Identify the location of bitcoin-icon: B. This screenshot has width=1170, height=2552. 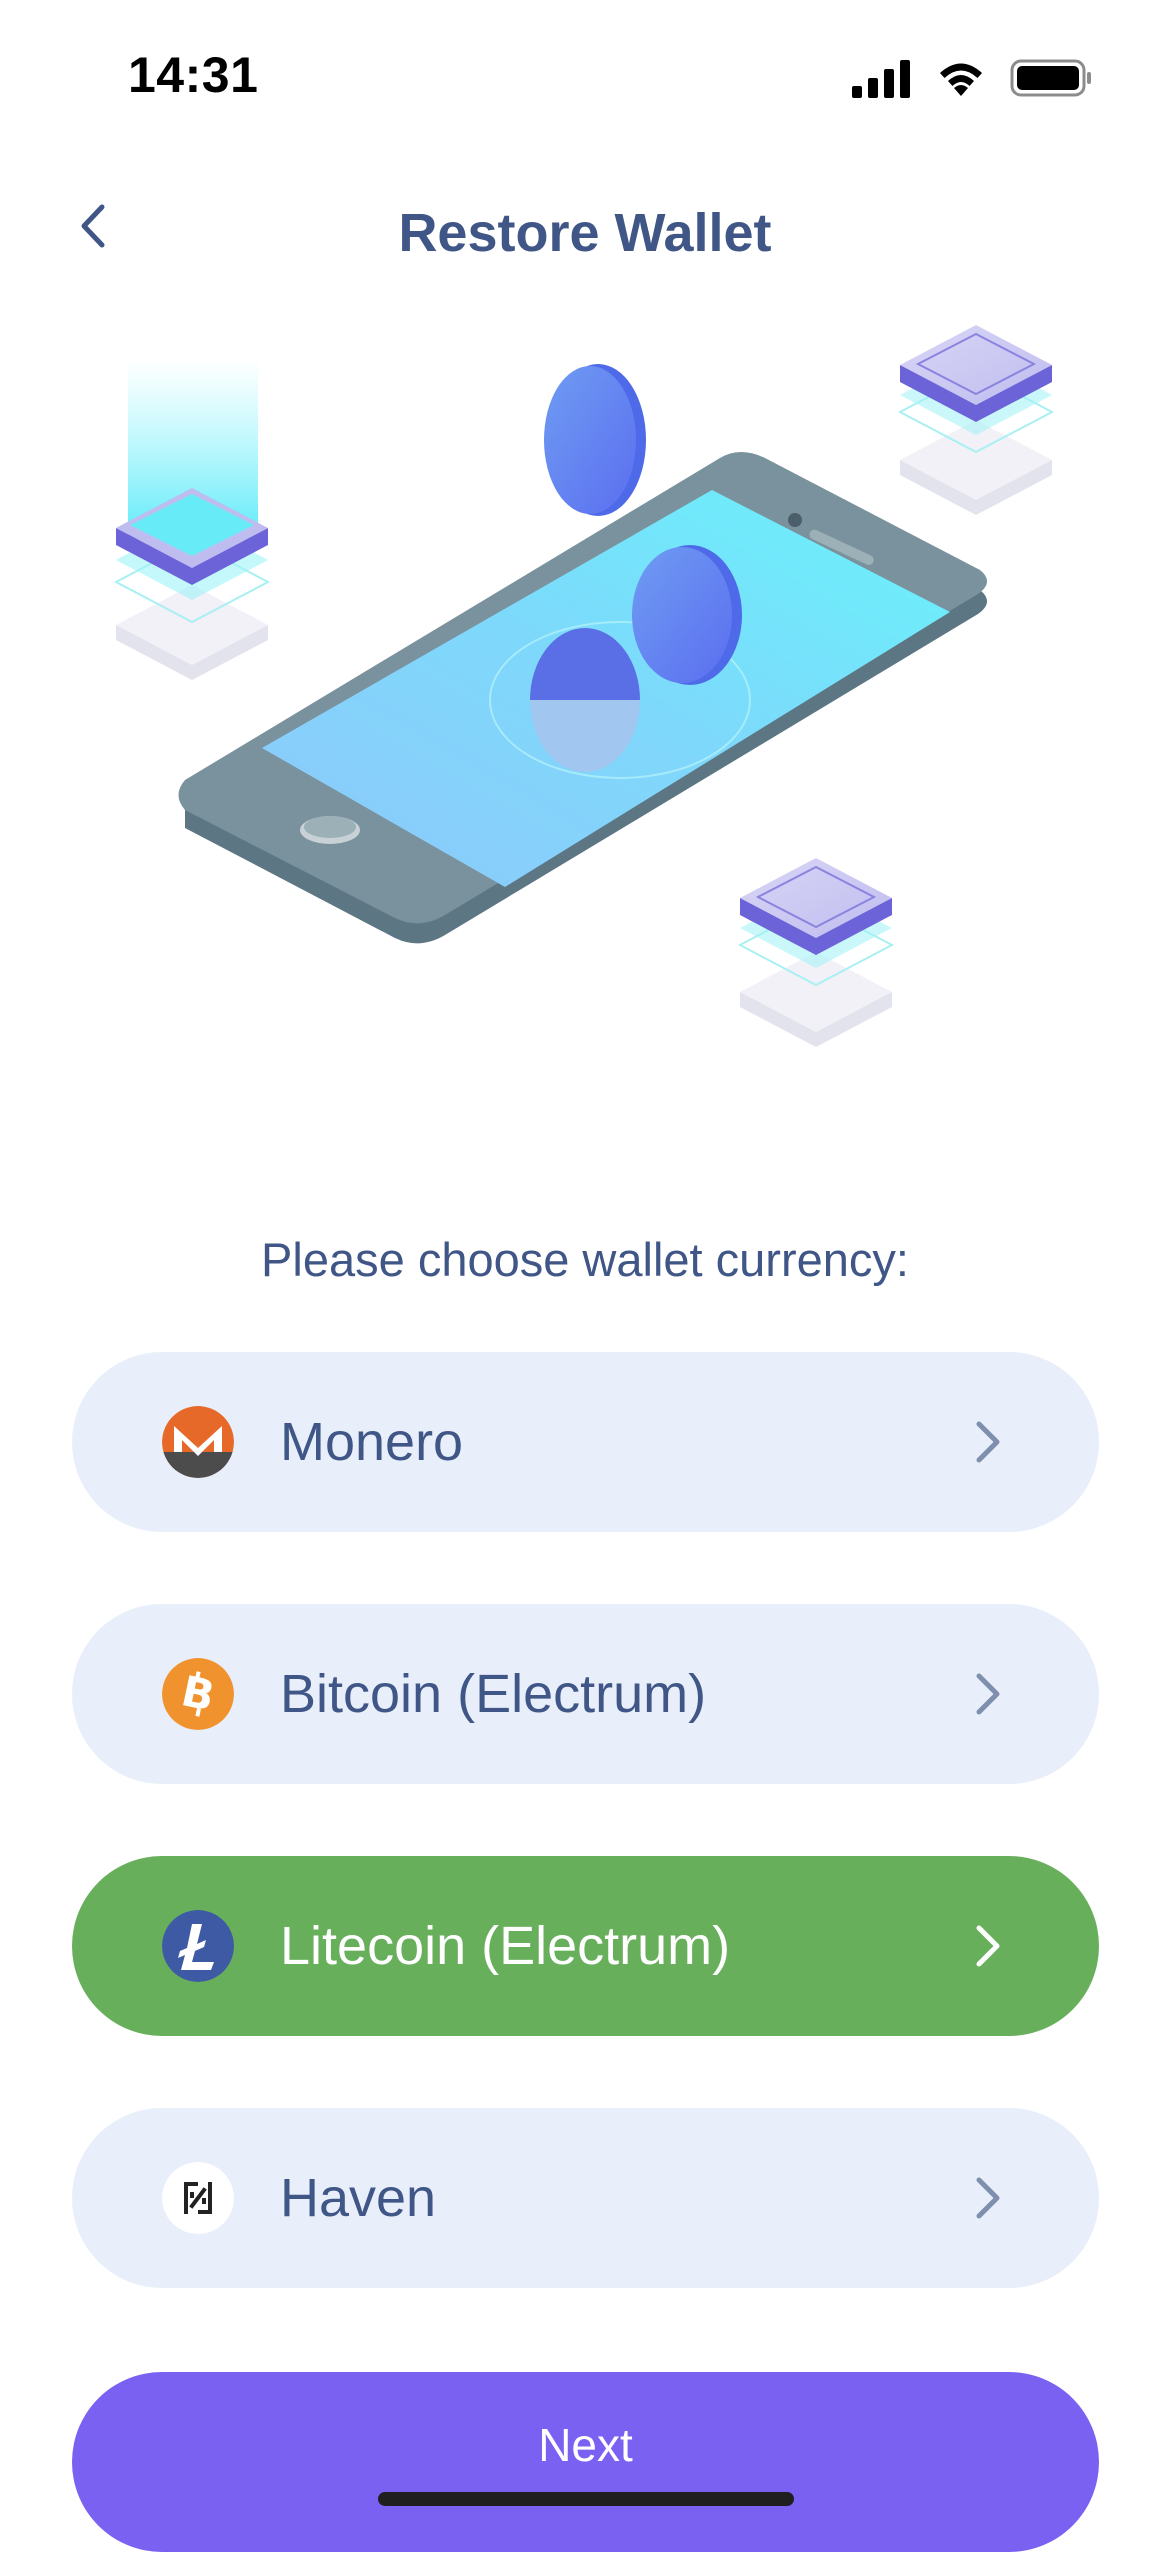
(198, 1694).